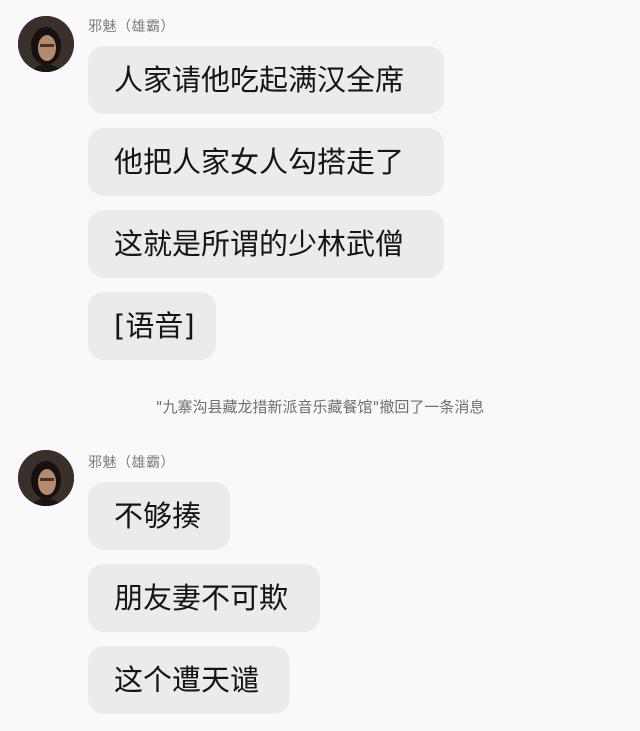 This screenshot has width=640, height=731. I want to click on message-bubble: 他把人家女人勾搭走了, so click(266, 162).